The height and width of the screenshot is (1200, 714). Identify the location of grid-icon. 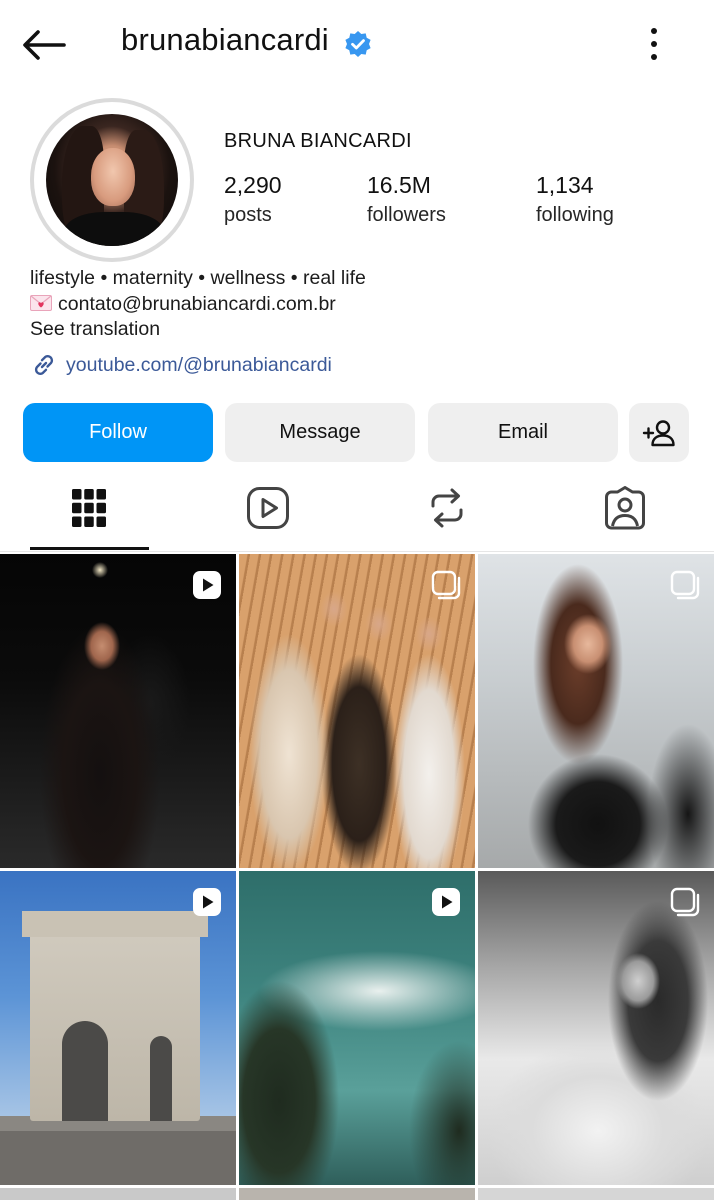
(89, 508).